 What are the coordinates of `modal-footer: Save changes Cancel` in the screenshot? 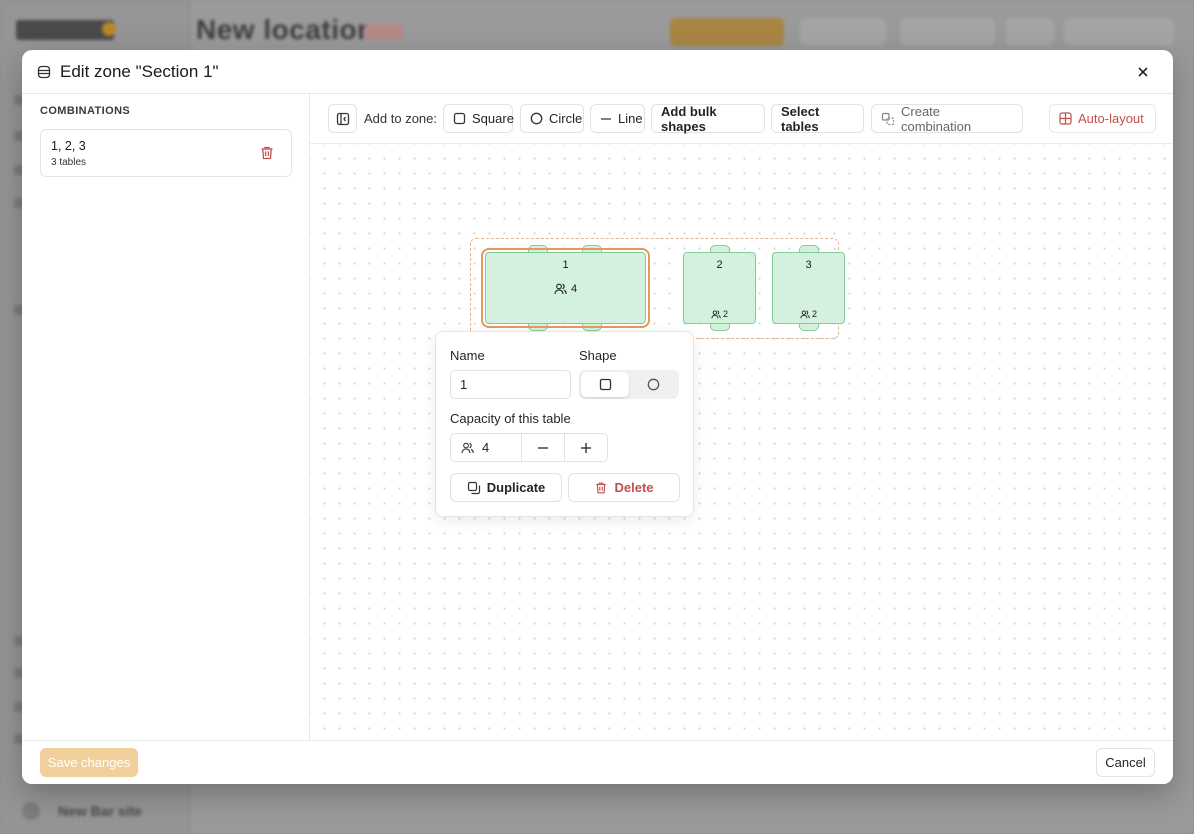 It's located at (597, 762).